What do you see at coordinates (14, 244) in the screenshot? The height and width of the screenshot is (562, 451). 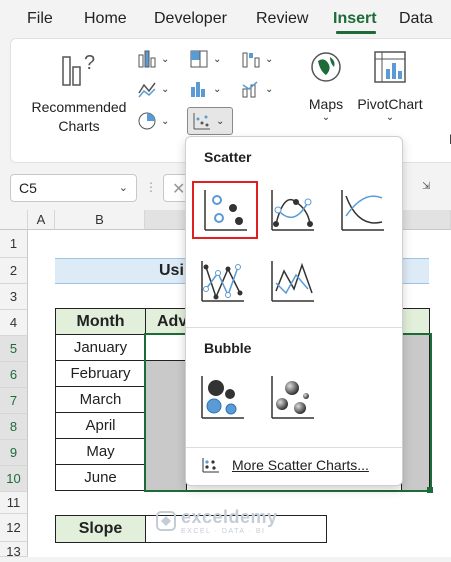 I see `row-header-1: 1` at bounding box center [14, 244].